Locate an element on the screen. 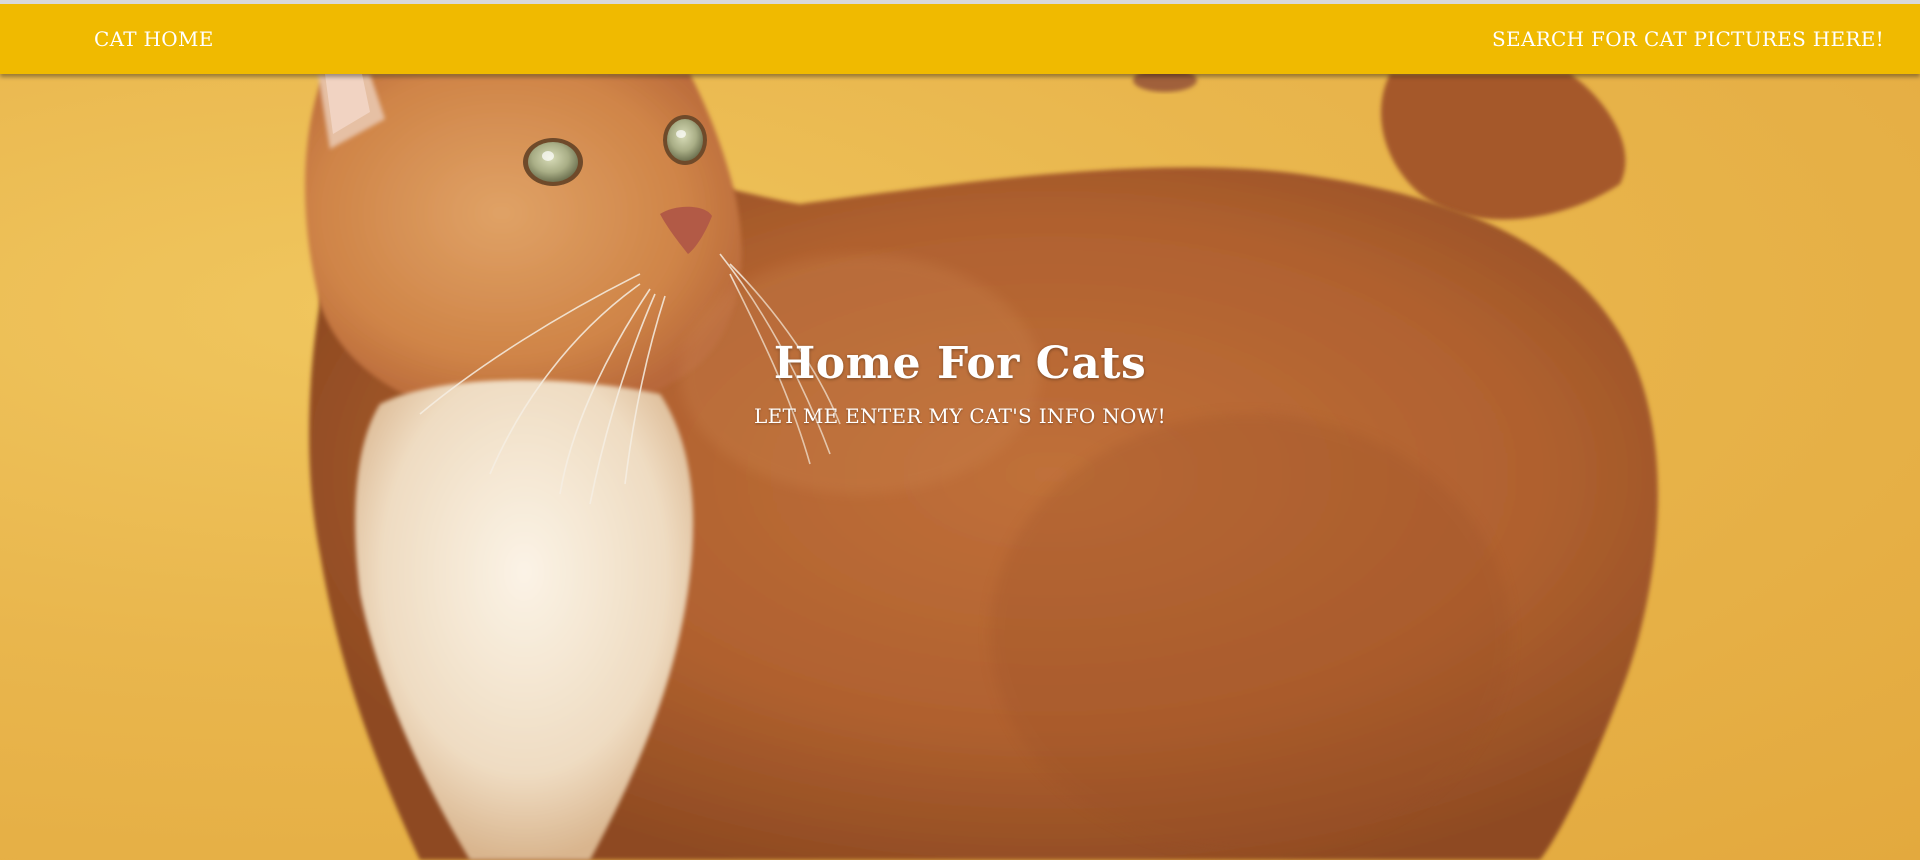  navbar: CAT HOME SEARCH FOR CAT PICTURES HERE! is located at coordinates (960, 39).